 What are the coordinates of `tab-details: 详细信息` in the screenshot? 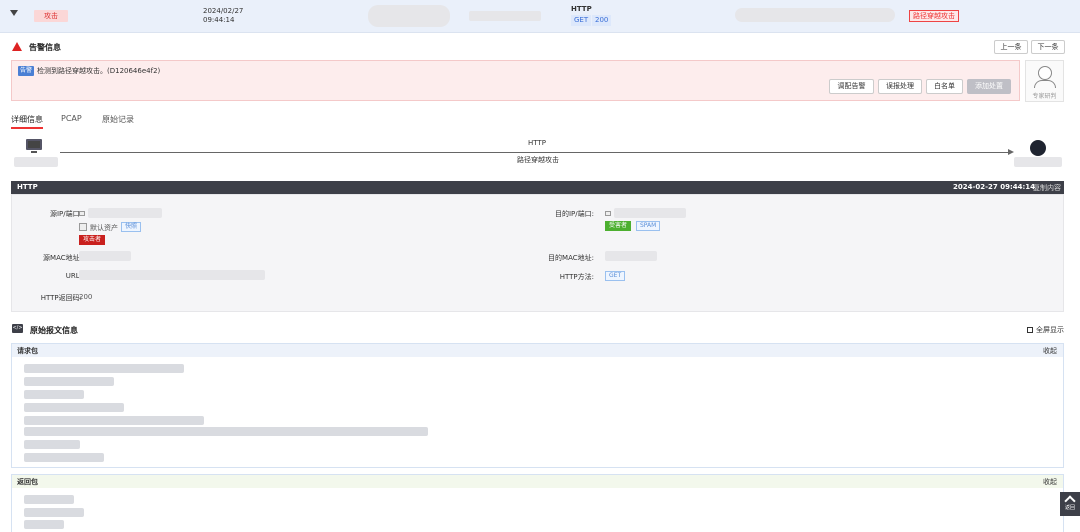 It's located at (27, 121).